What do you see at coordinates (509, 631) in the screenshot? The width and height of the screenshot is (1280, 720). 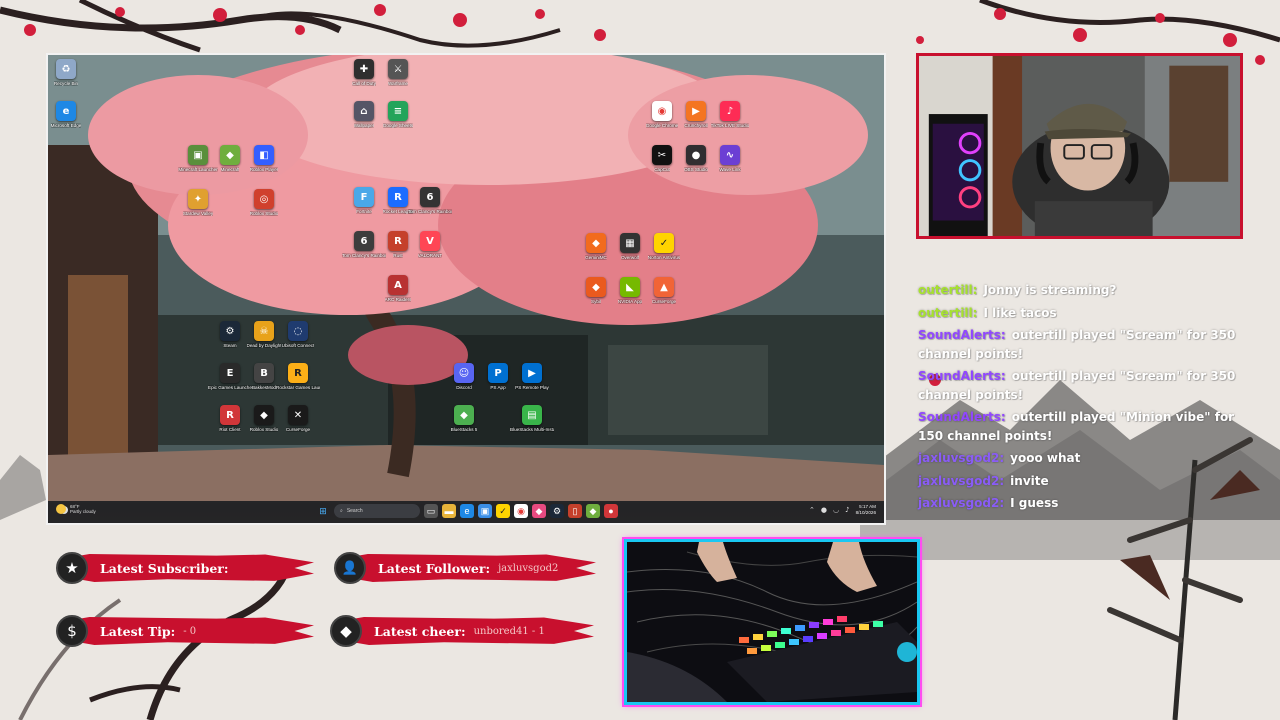 I see `latest-cheer-value: unbored41 - 1` at bounding box center [509, 631].